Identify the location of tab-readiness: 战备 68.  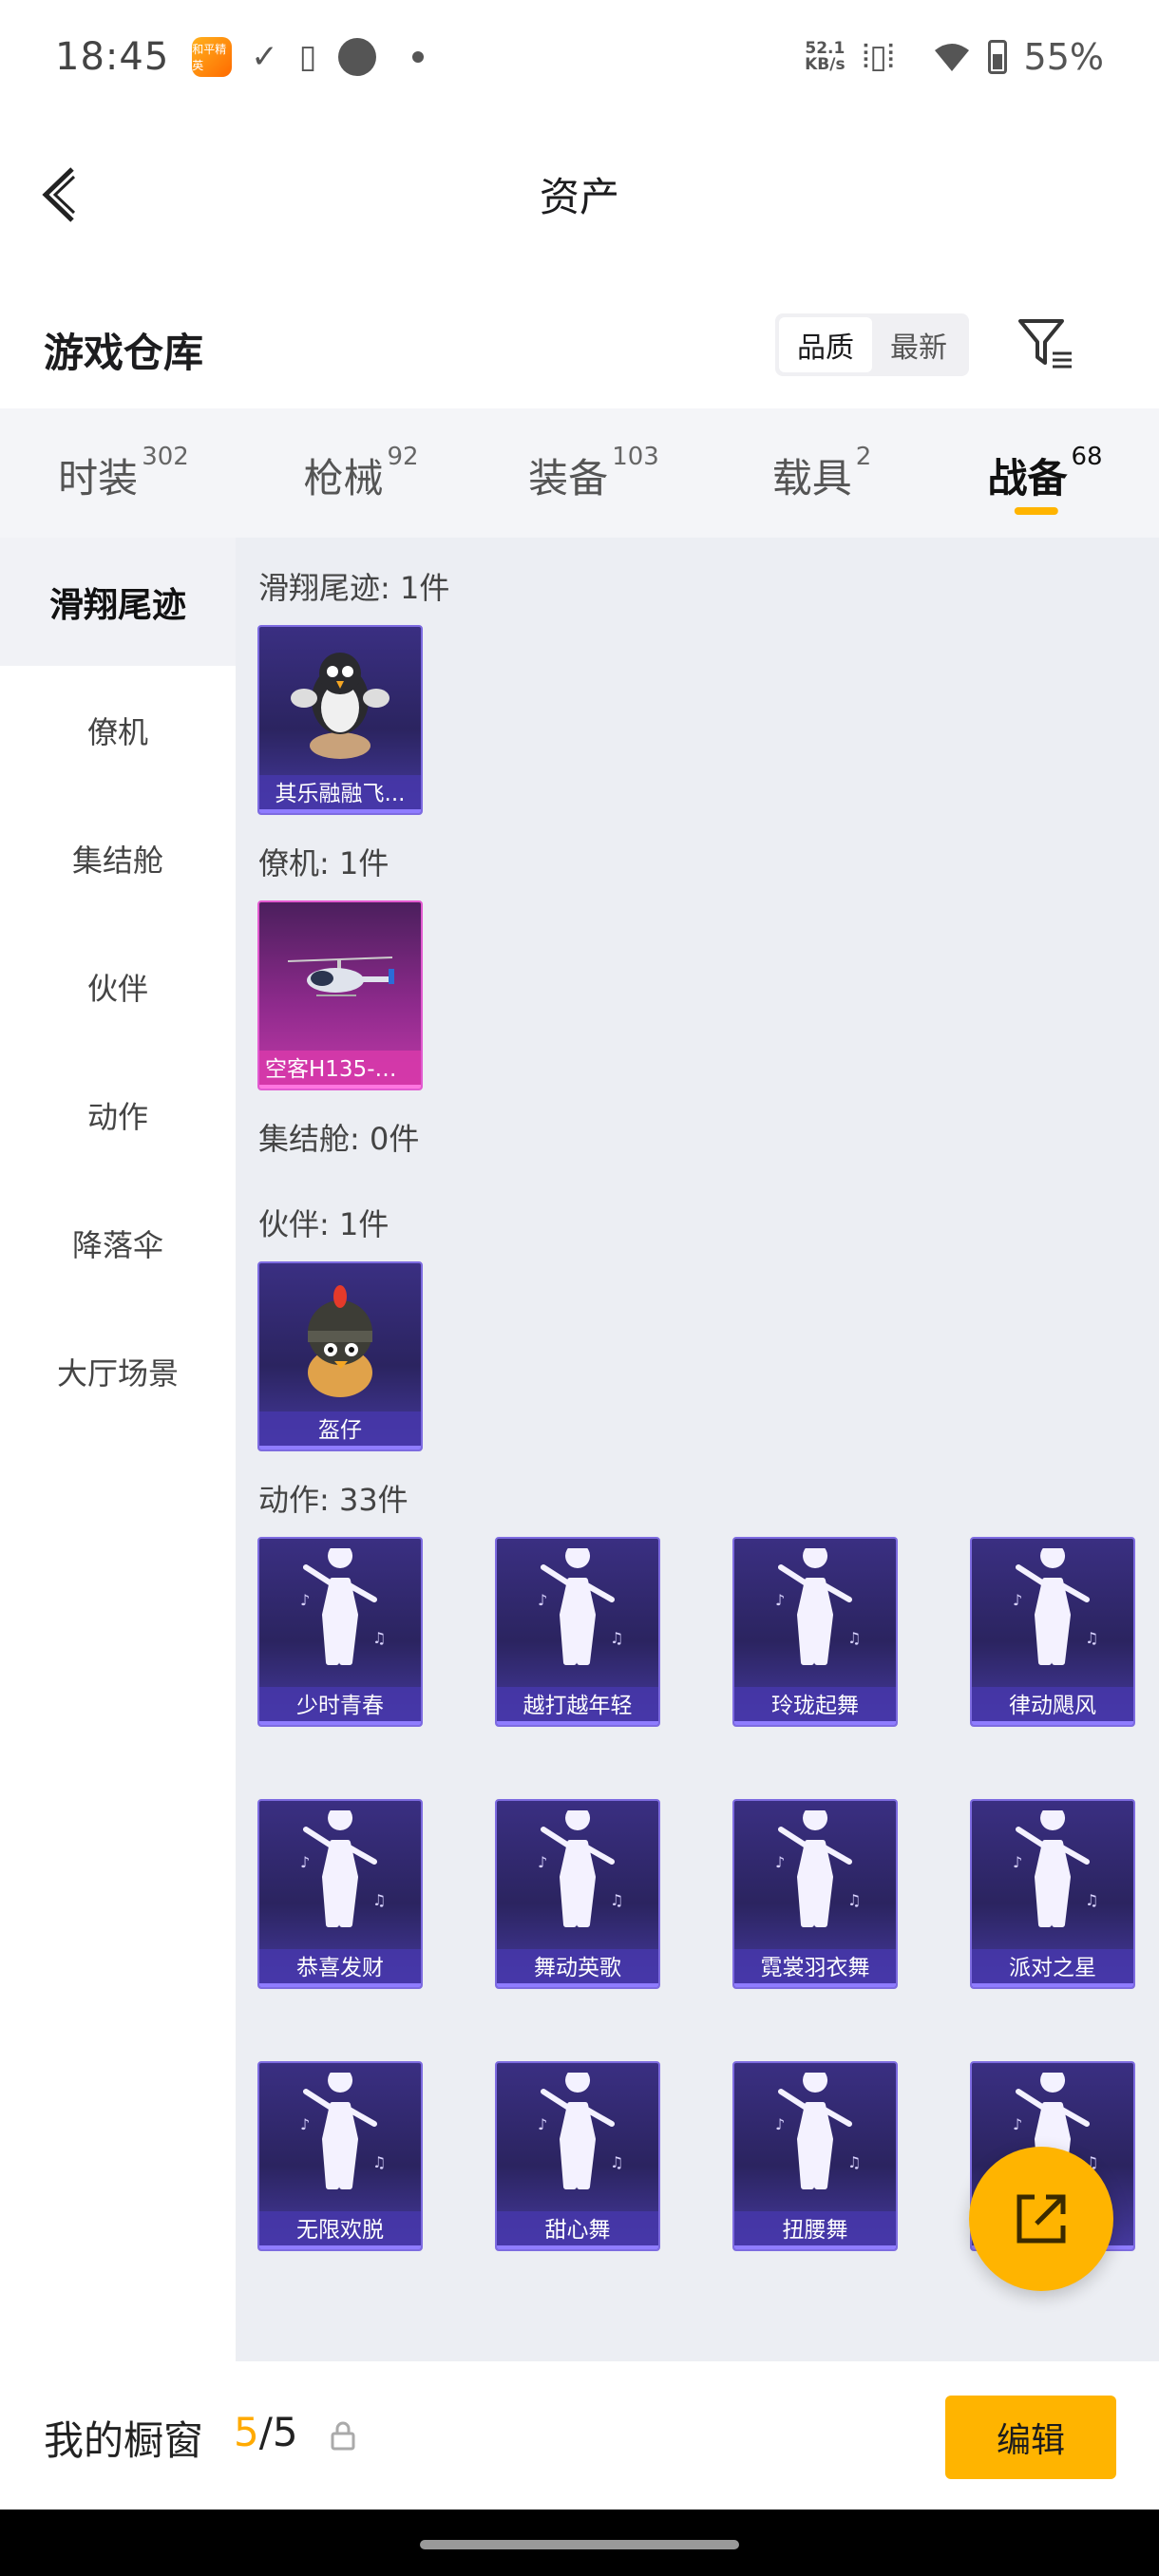
(1045, 473).